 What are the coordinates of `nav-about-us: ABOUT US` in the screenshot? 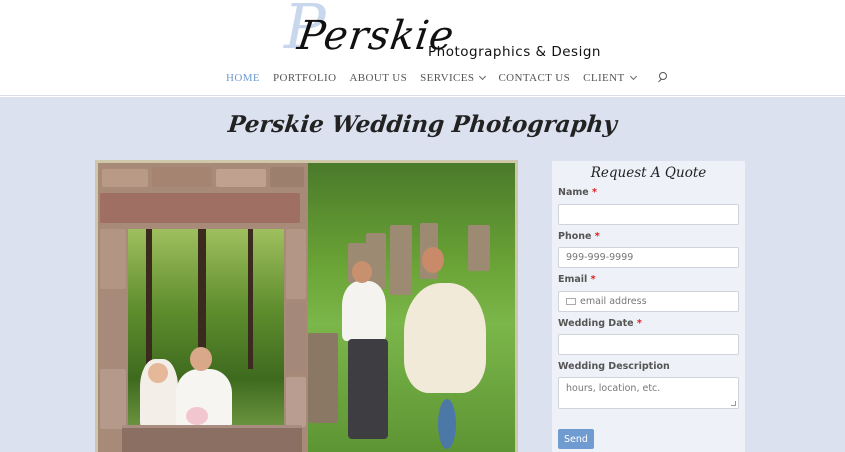 It's located at (378, 78).